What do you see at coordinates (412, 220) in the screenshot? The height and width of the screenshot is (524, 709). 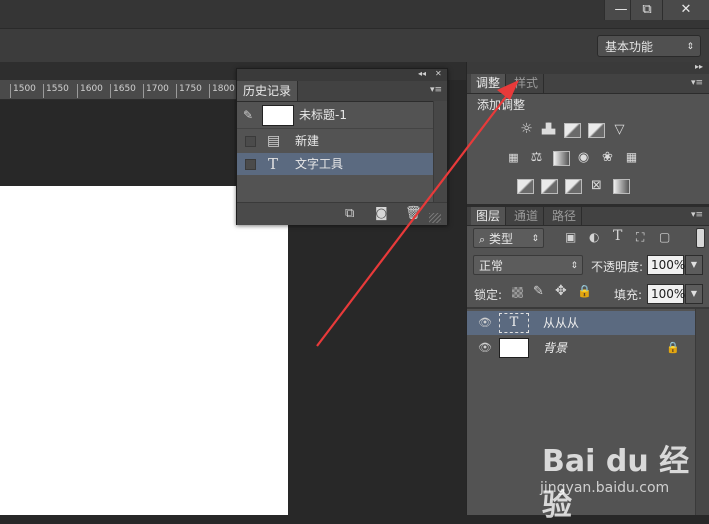 I see `arrow-shaft` at bounding box center [412, 220].